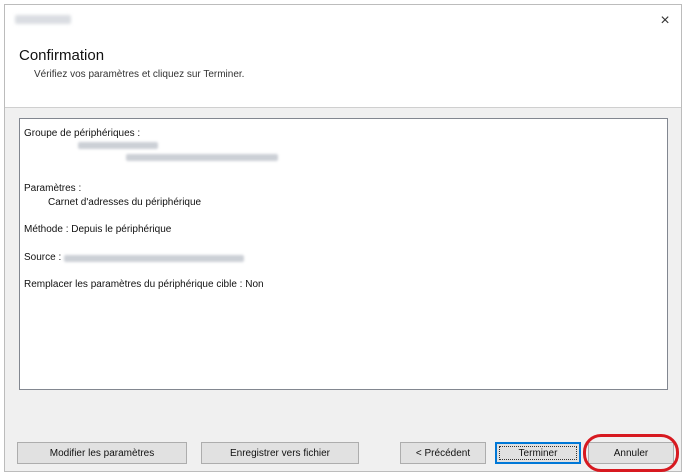  I want to click on page-title: Confirmation, so click(62, 55).